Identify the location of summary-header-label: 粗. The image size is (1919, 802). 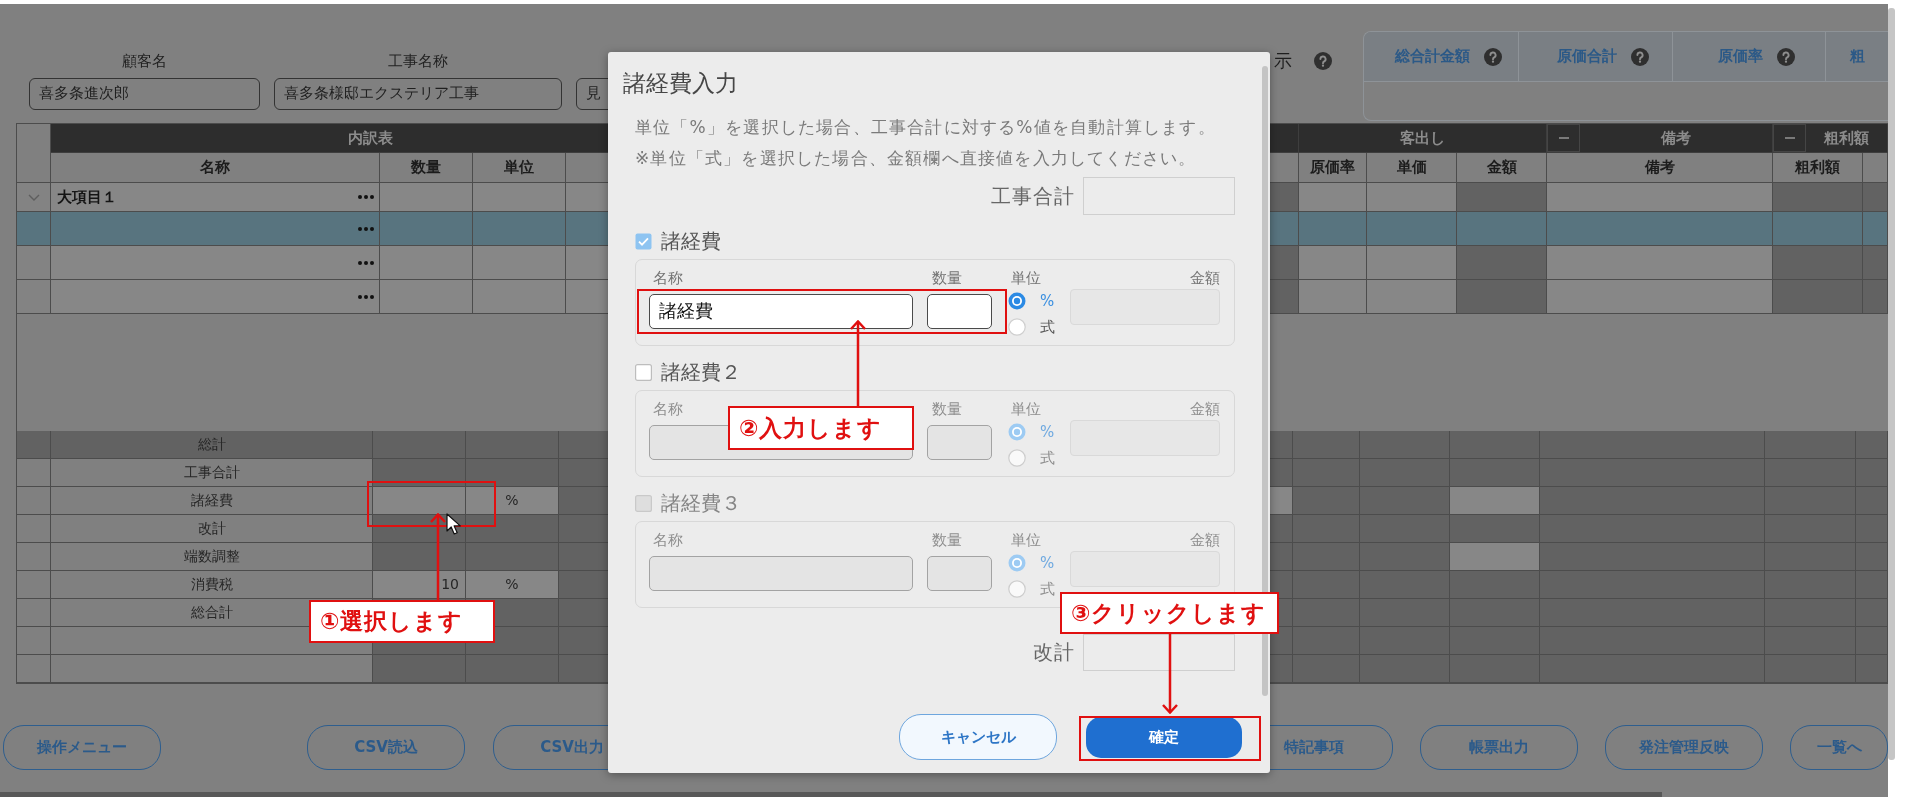
(1857, 56).